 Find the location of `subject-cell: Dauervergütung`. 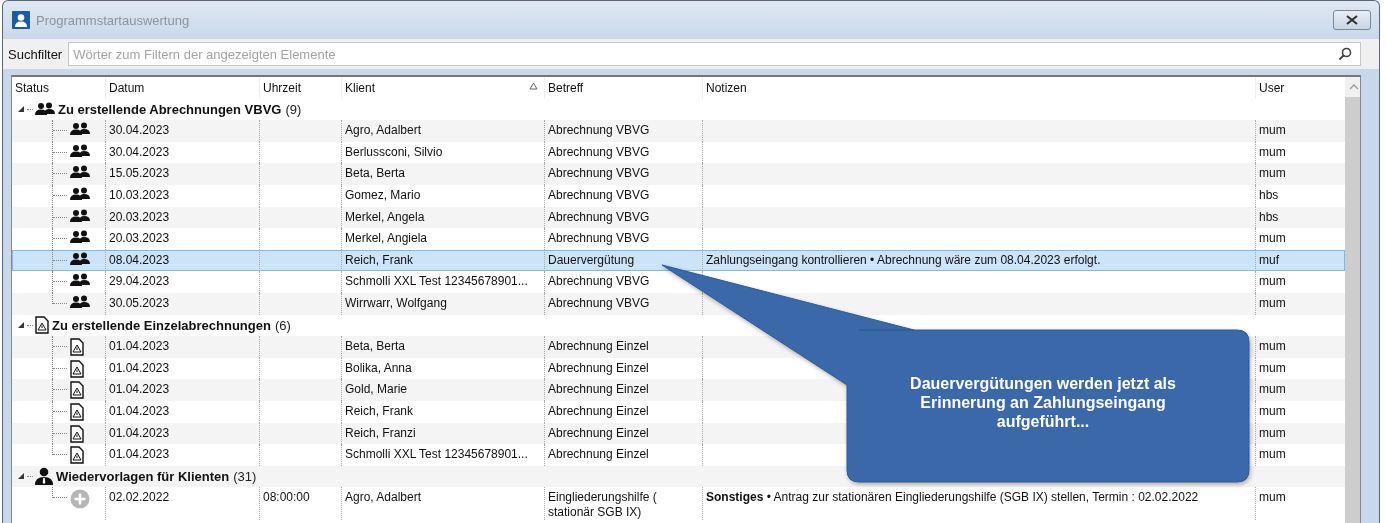

subject-cell: Dauervergütung is located at coordinates (591, 259).